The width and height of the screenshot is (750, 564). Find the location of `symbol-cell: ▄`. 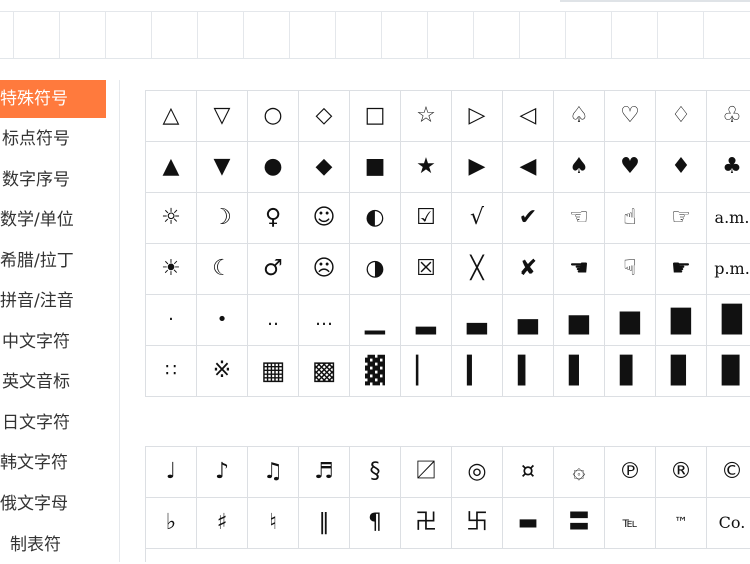

symbol-cell: ▄ is located at coordinates (528, 320).